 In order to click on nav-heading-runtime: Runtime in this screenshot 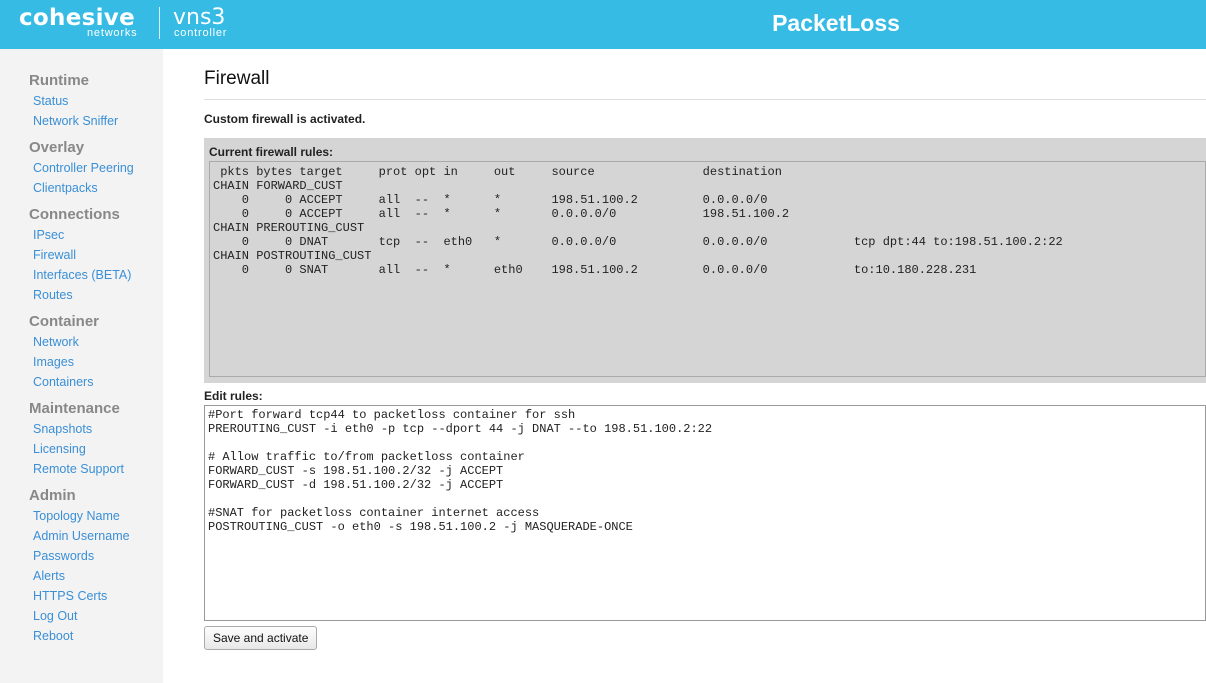, I will do `click(59, 80)`.